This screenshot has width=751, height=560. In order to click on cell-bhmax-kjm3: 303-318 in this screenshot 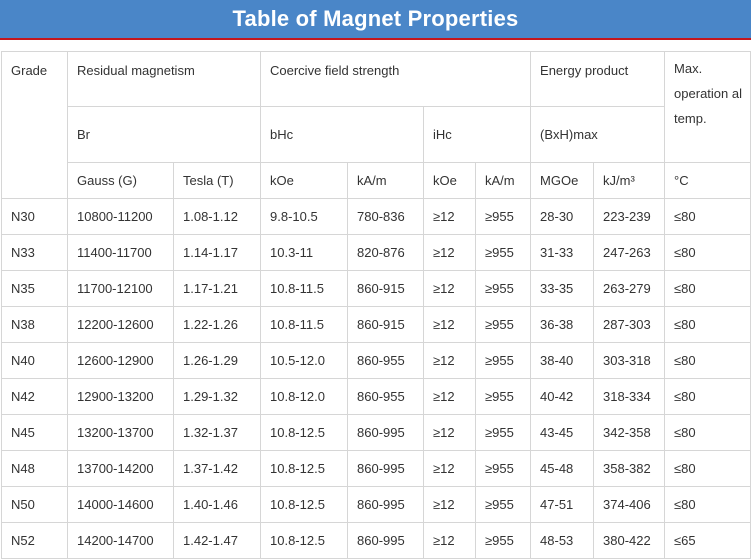, I will do `click(629, 360)`.